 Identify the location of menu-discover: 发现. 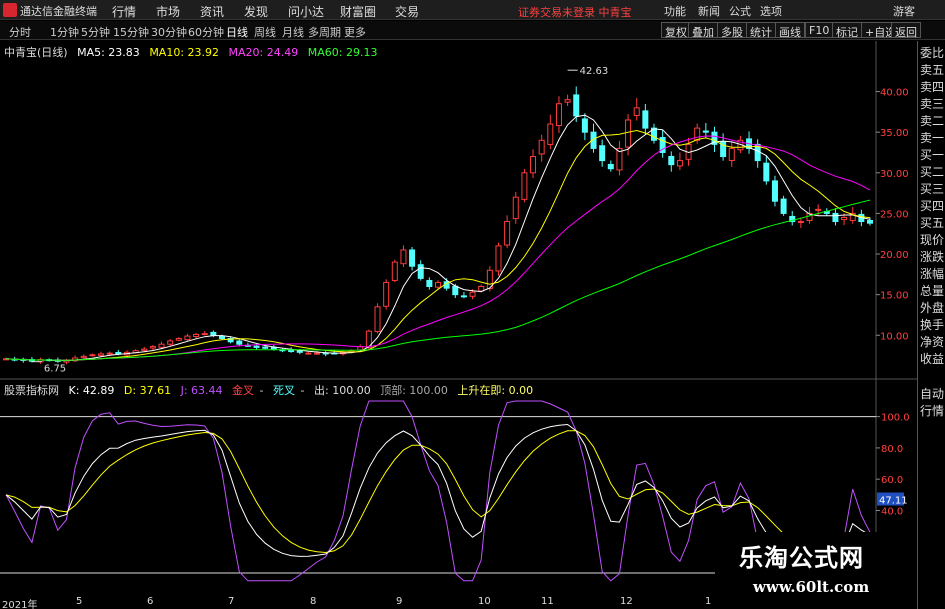
(256, 11).